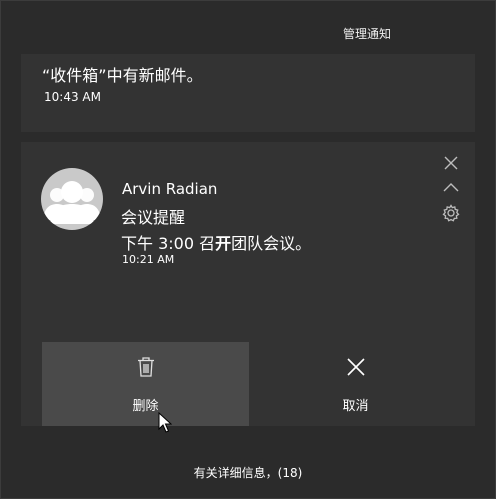 The image size is (496, 499). What do you see at coordinates (148, 259) in the screenshot?
I see `notification-time: 10:21 AM` at bounding box center [148, 259].